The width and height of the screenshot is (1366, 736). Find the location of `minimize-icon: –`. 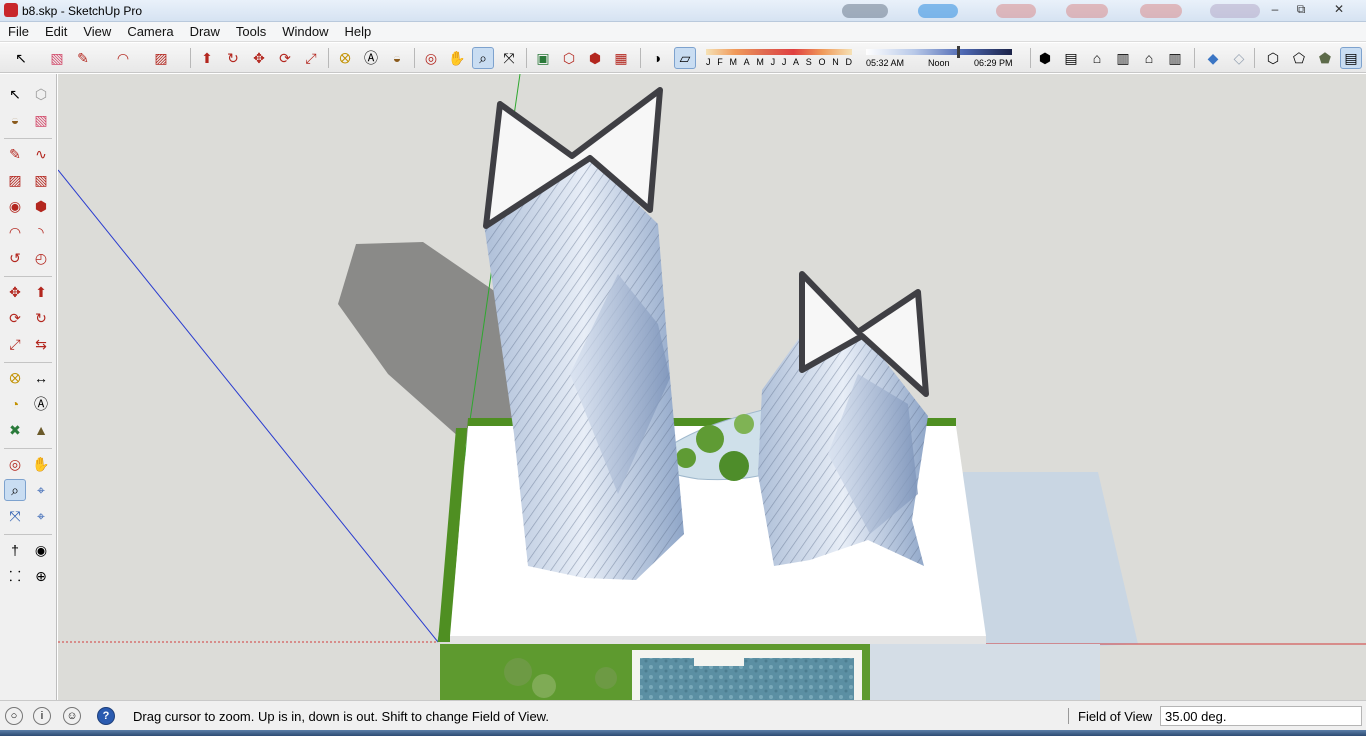

minimize-icon: – is located at coordinates (1275, 9).